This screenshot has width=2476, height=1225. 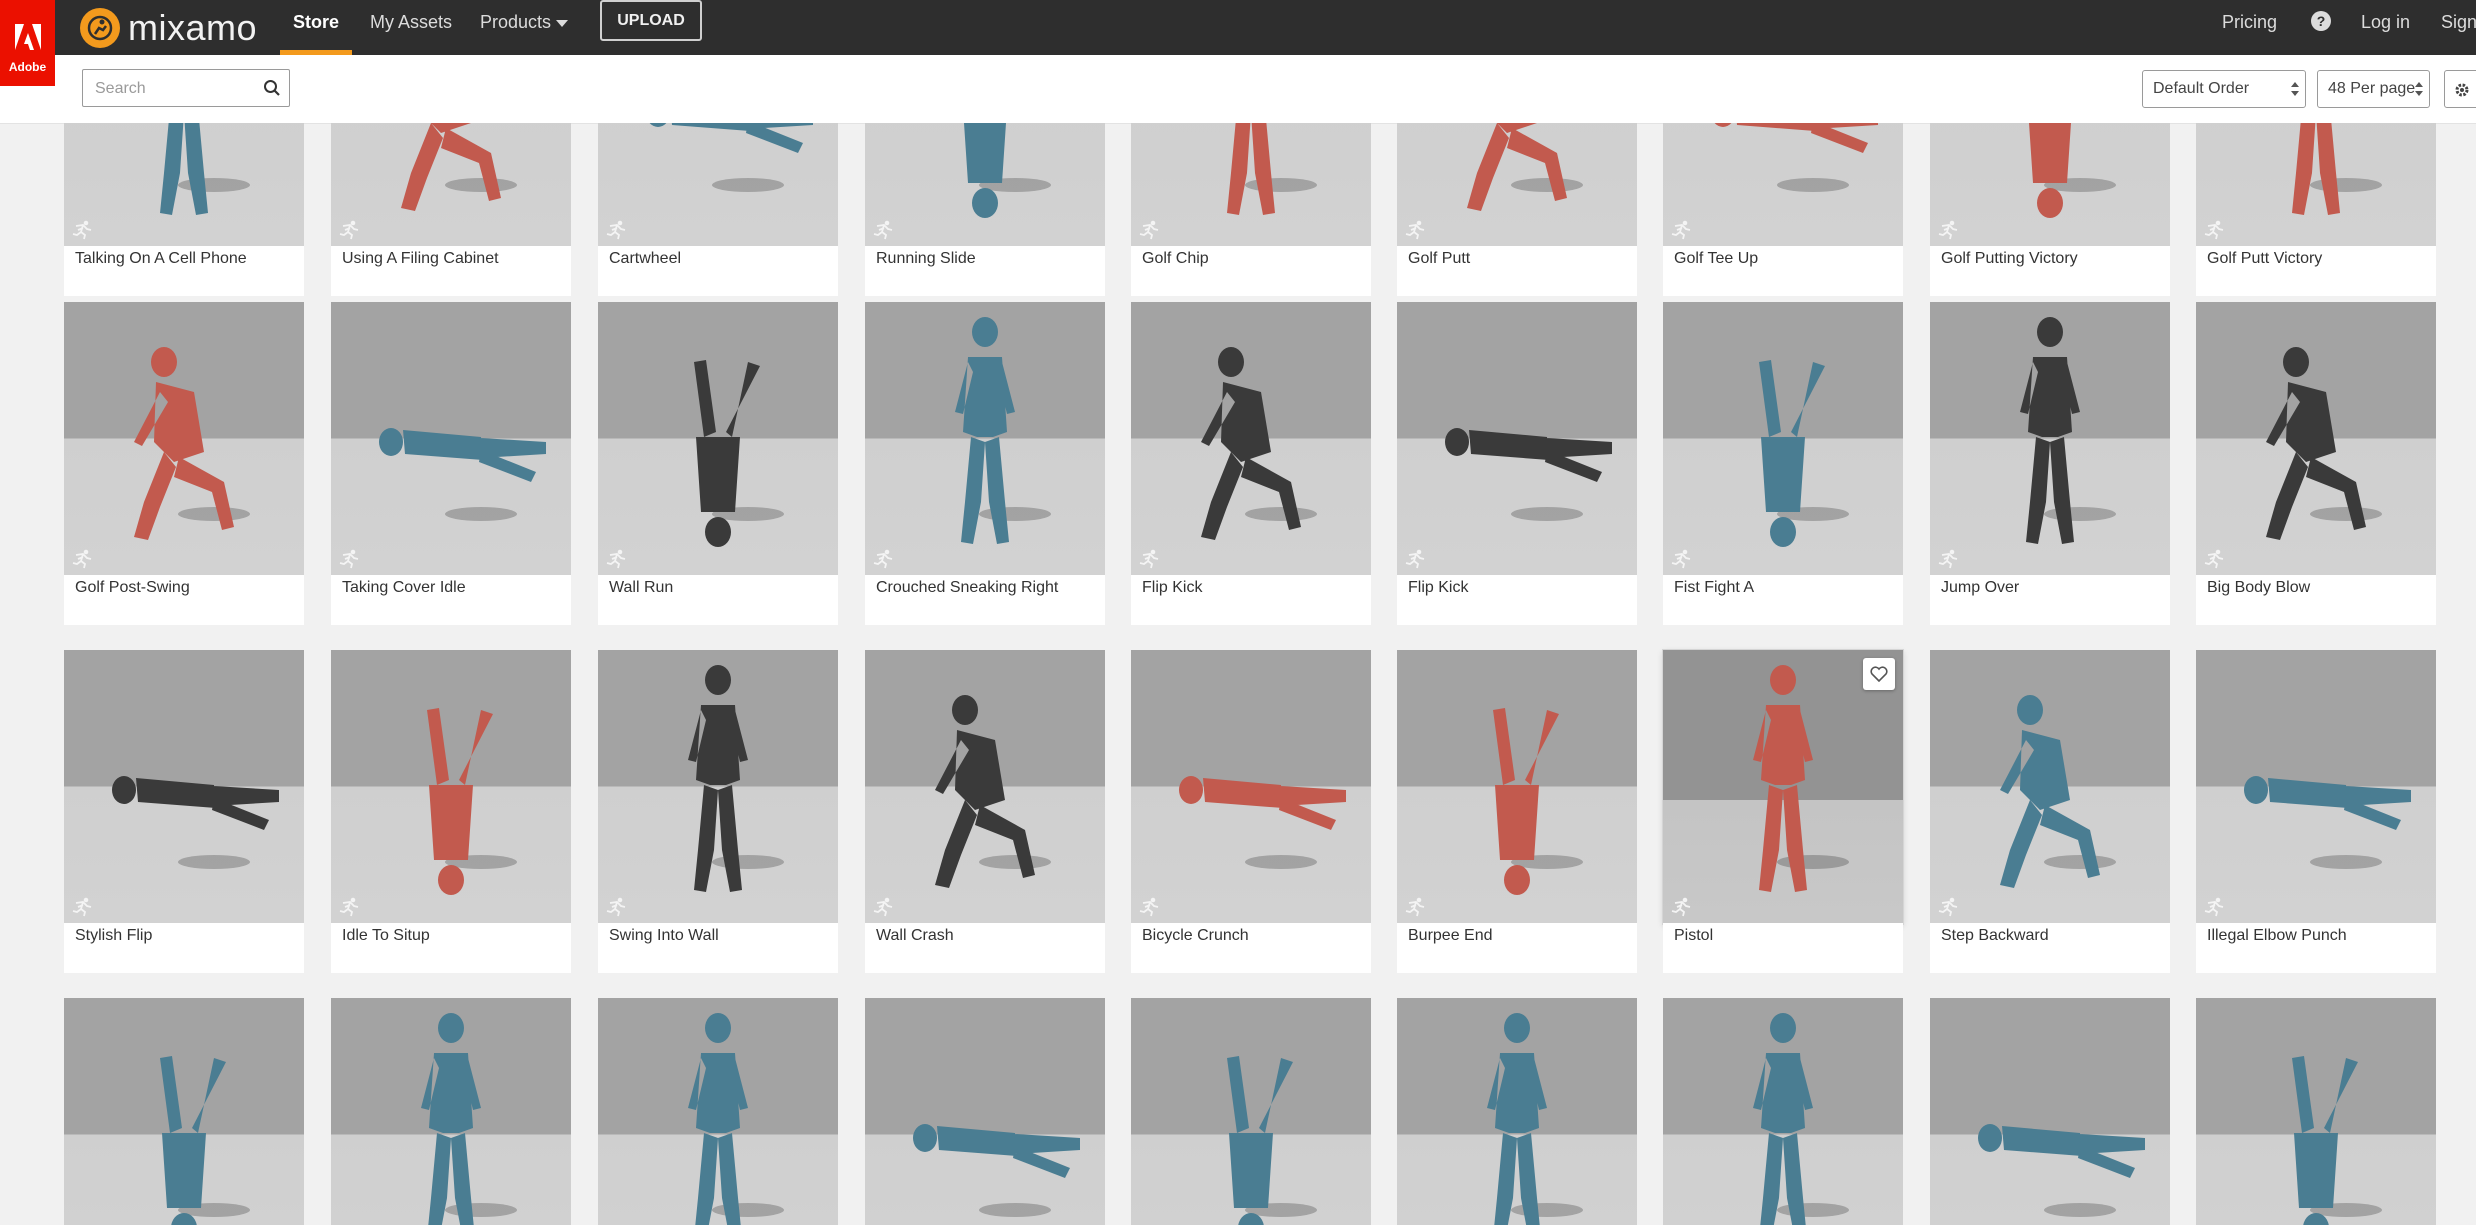 What do you see at coordinates (651, 20) in the screenshot?
I see `upload-button: UPLOAD` at bounding box center [651, 20].